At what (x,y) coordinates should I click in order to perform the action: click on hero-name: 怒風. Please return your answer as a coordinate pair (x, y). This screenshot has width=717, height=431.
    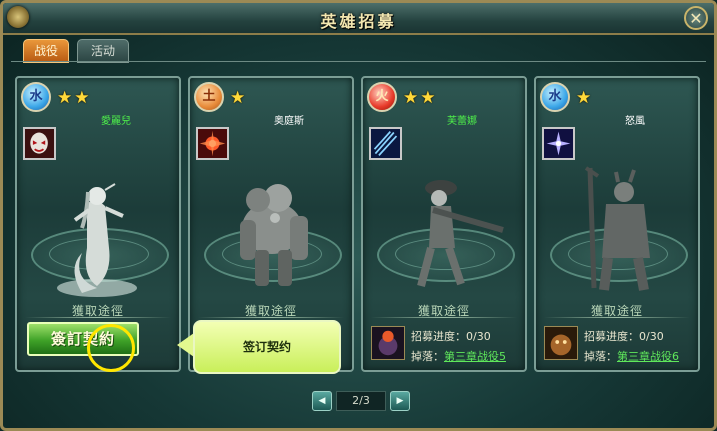
    Looking at the image, I should click on (635, 121).